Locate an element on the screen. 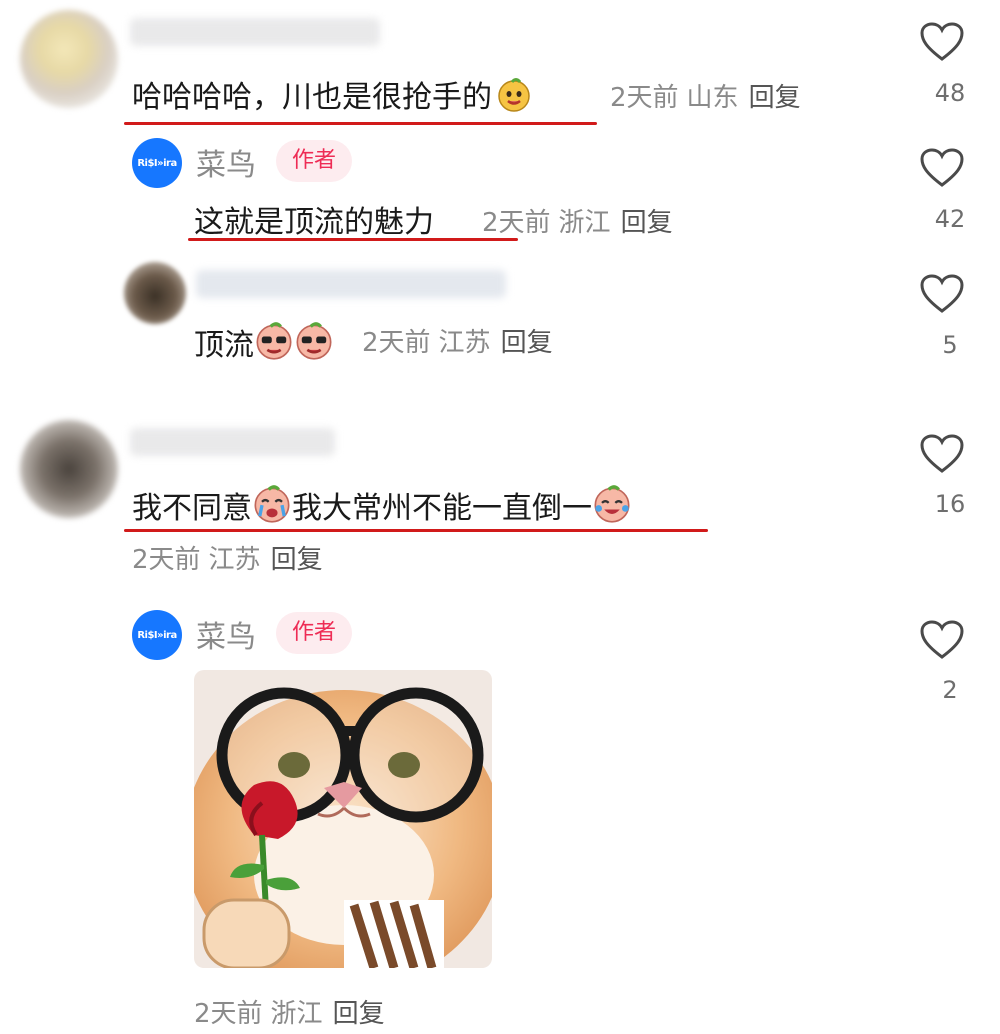 Image resolution: width=1000 pixels, height=1034 pixels. like-count: 16 is located at coordinates (950, 504).